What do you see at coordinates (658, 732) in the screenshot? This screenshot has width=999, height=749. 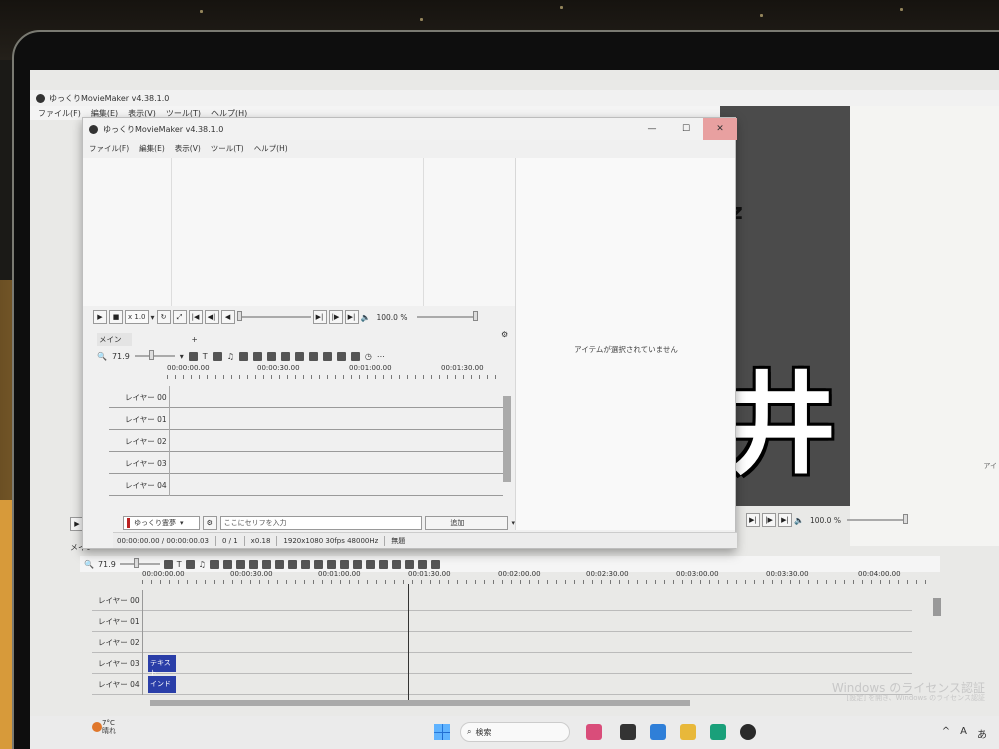 I see `copilot-icon` at bounding box center [658, 732].